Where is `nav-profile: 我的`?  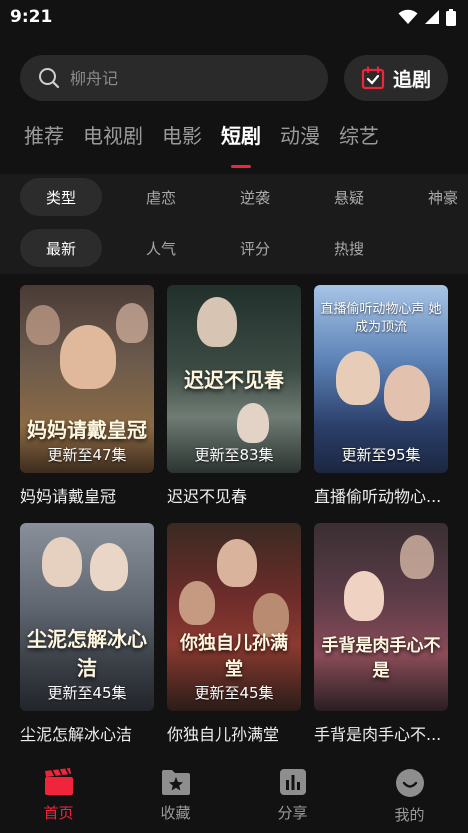 nav-profile: 我的 is located at coordinates (409, 797).